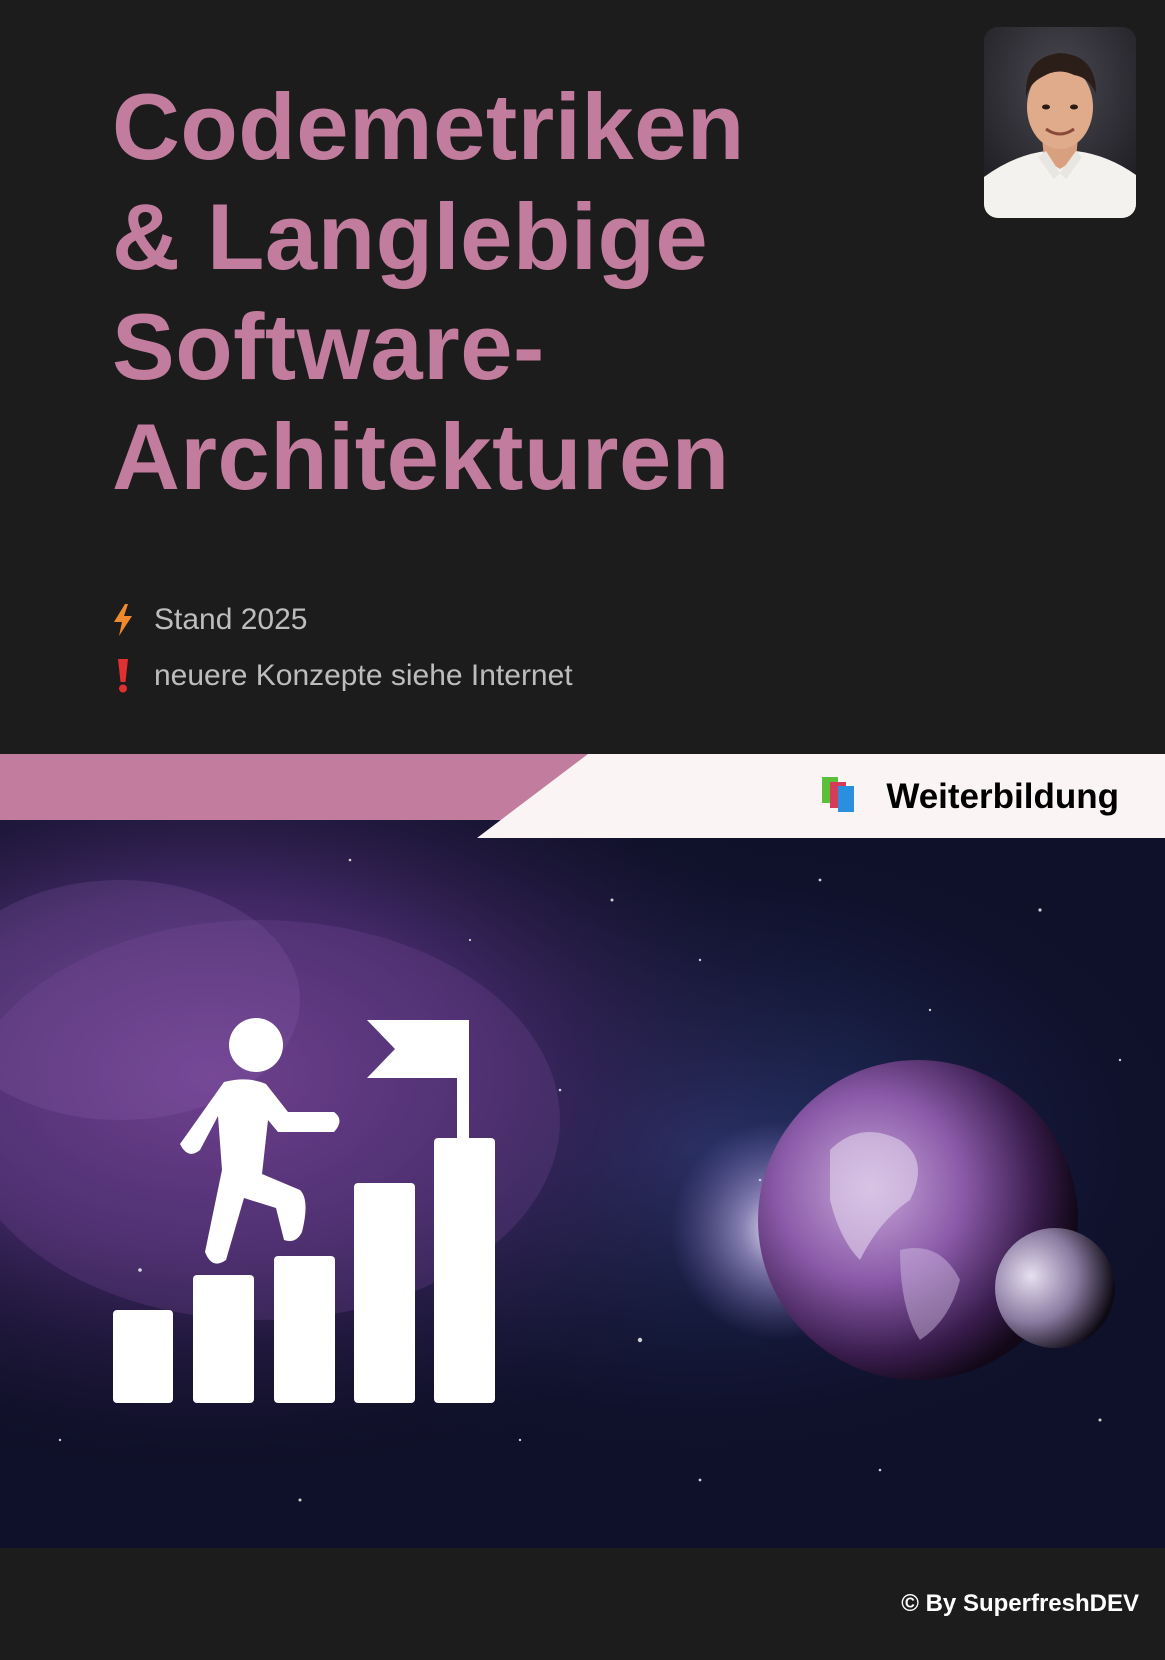  What do you see at coordinates (428, 126) in the screenshot?
I see `title-line-1: Codemetriken` at bounding box center [428, 126].